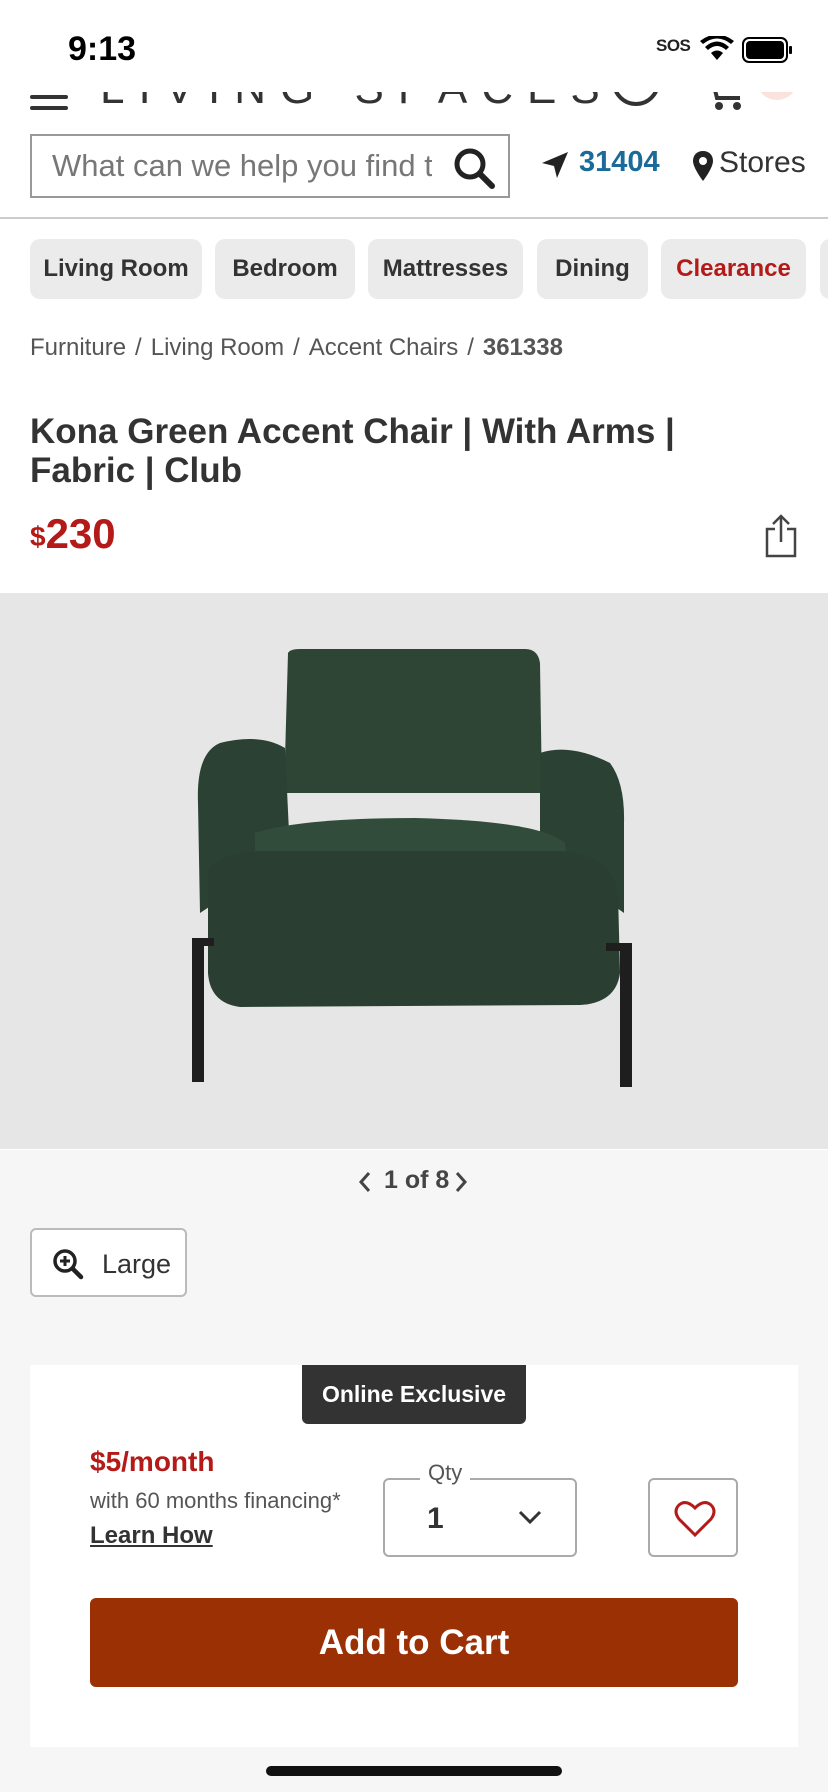  Describe the element at coordinates (414, 1394) in the screenshot. I see `online-exclusive-badge: Online Exclusive` at that location.